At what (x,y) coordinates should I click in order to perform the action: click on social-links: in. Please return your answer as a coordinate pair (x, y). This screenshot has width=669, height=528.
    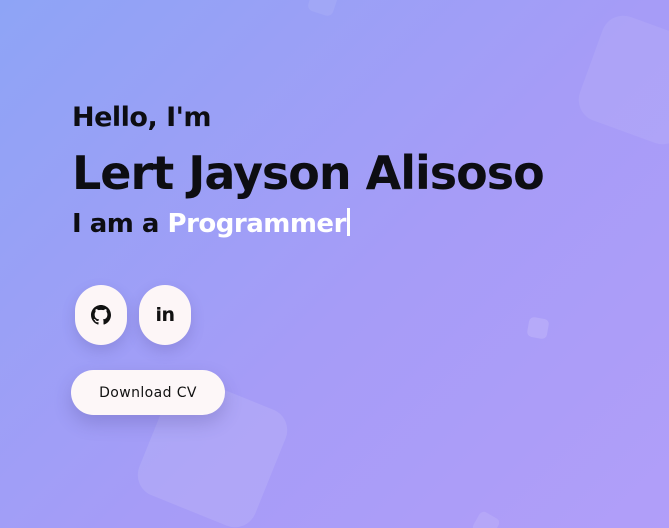
    Looking at the image, I should click on (133, 315).